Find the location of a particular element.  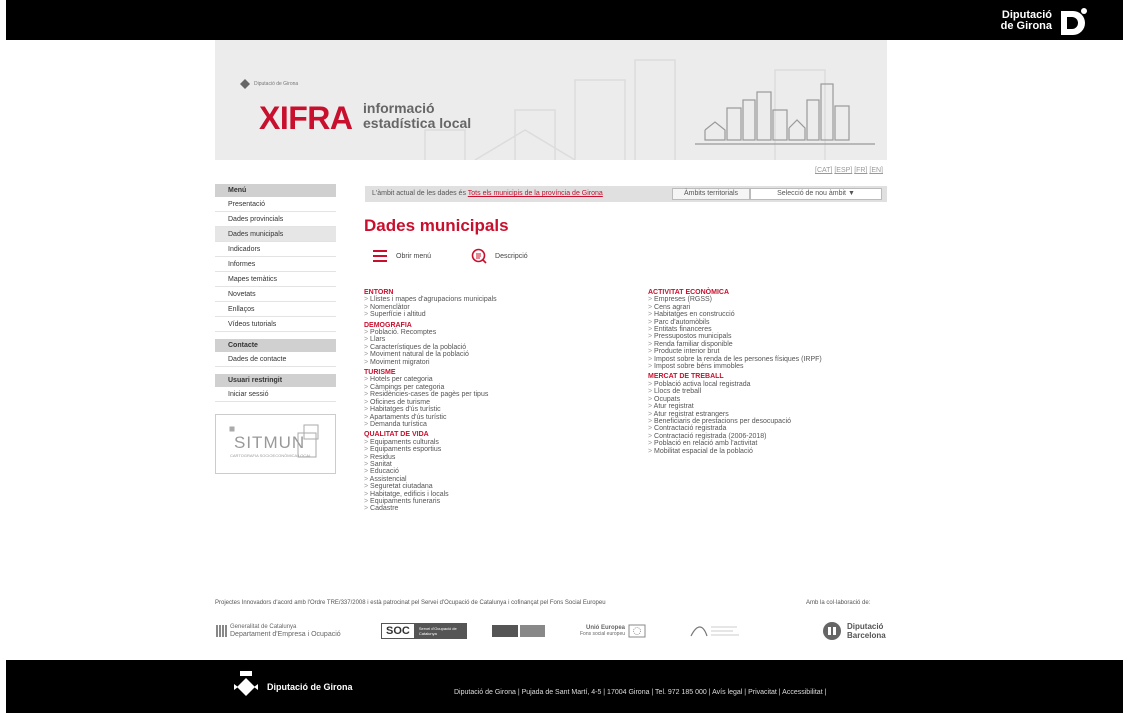

category-link: Atur registrat is located at coordinates (768, 406).